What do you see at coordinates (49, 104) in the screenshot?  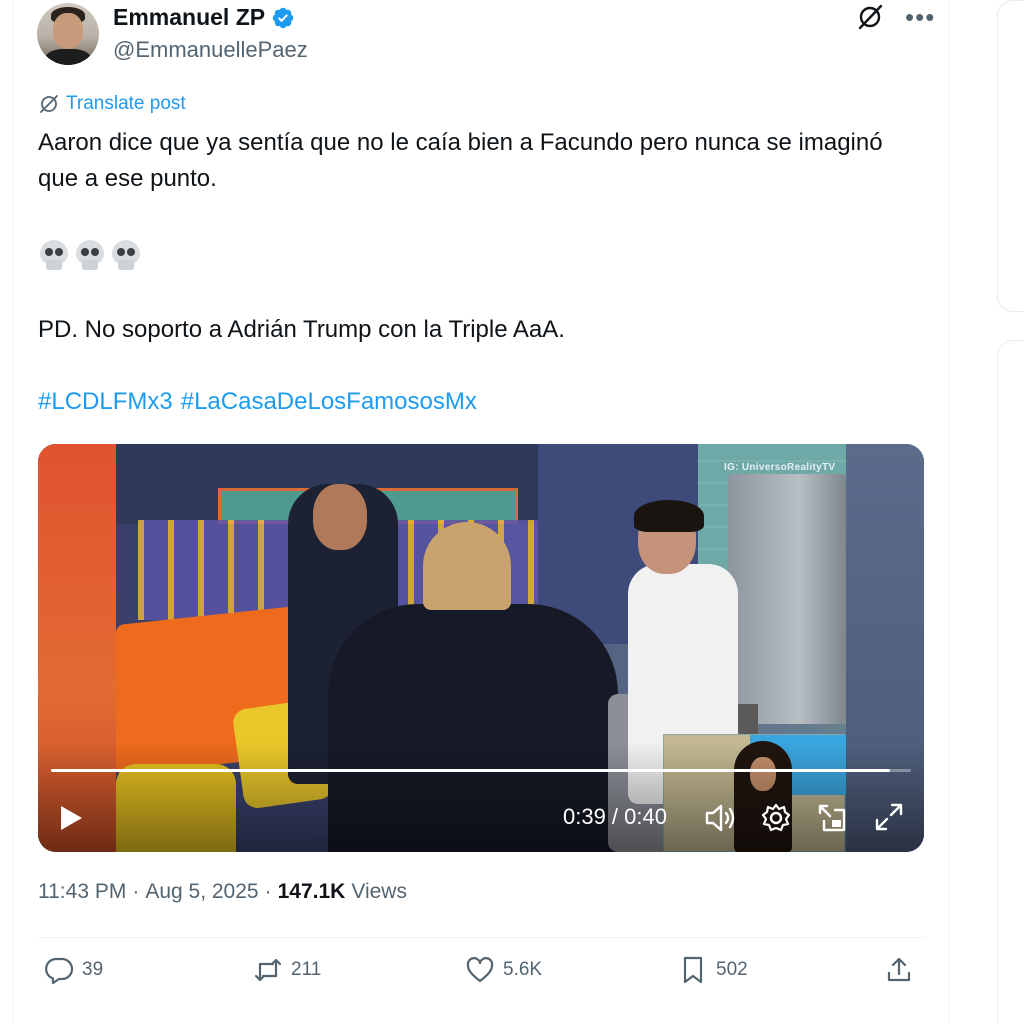 I see `translate-icon` at bounding box center [49, 104].